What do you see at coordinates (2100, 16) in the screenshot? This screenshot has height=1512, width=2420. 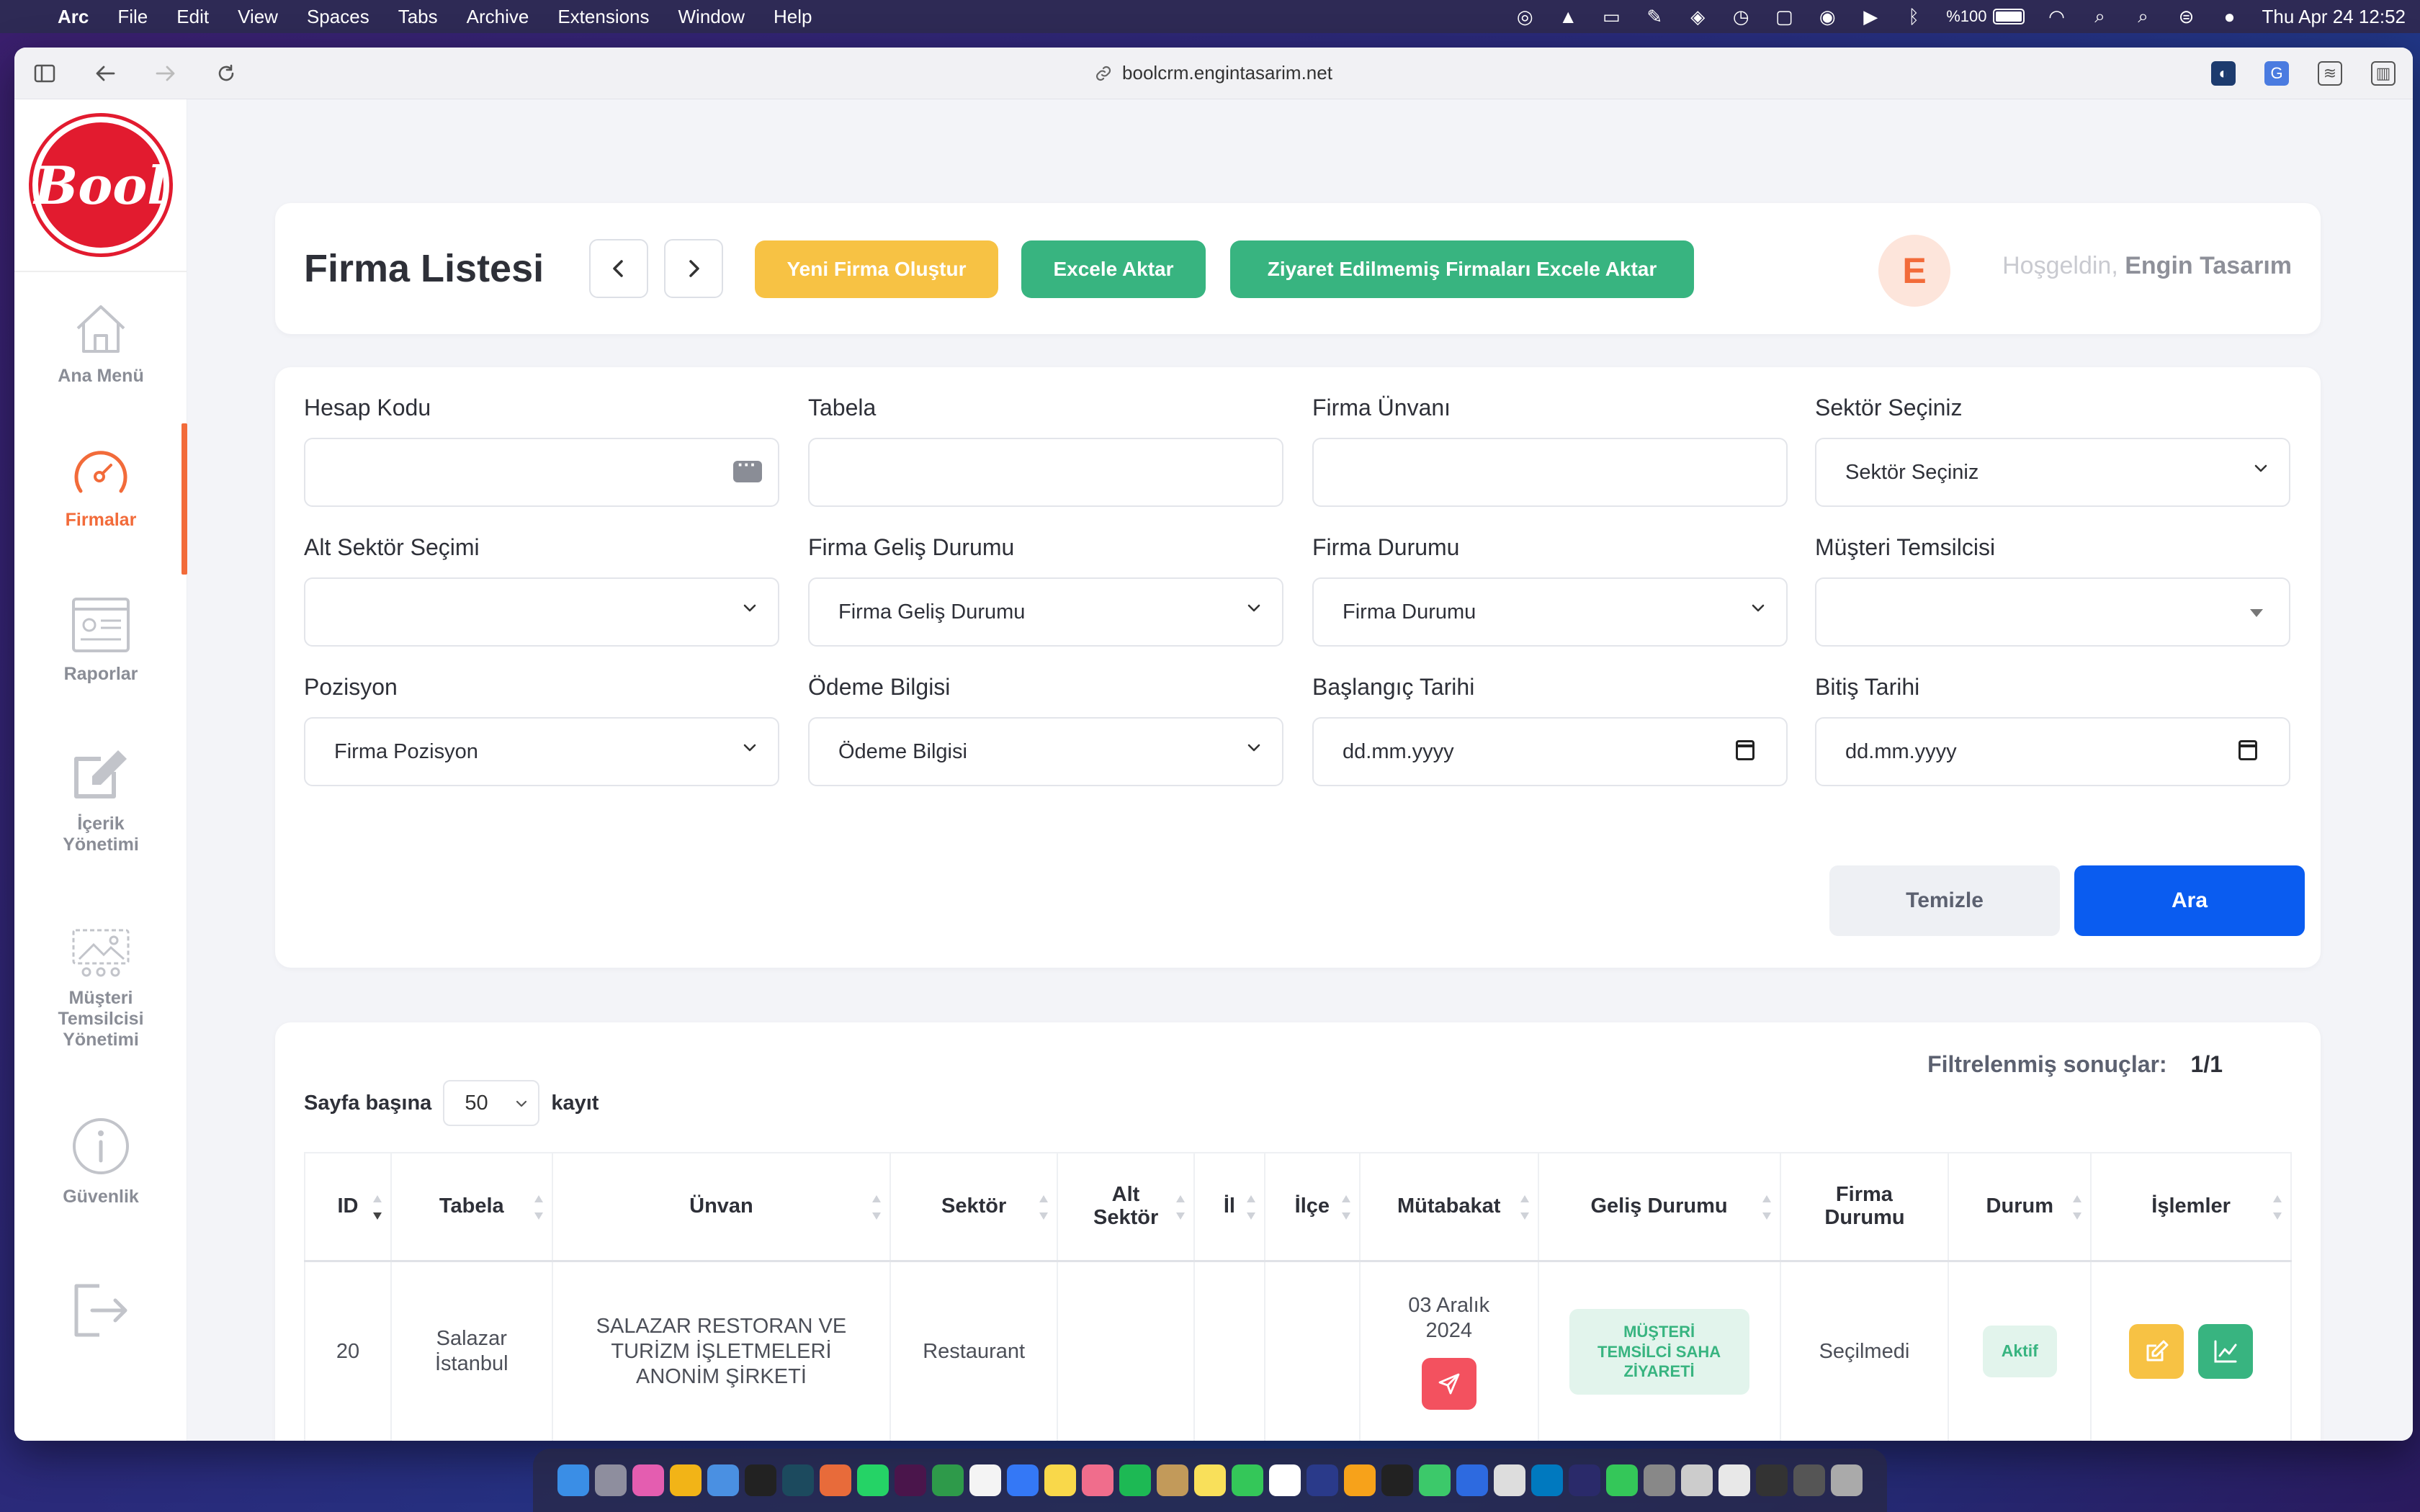 I see `search-icon: ⌕` at bounding box center [2100, 16].